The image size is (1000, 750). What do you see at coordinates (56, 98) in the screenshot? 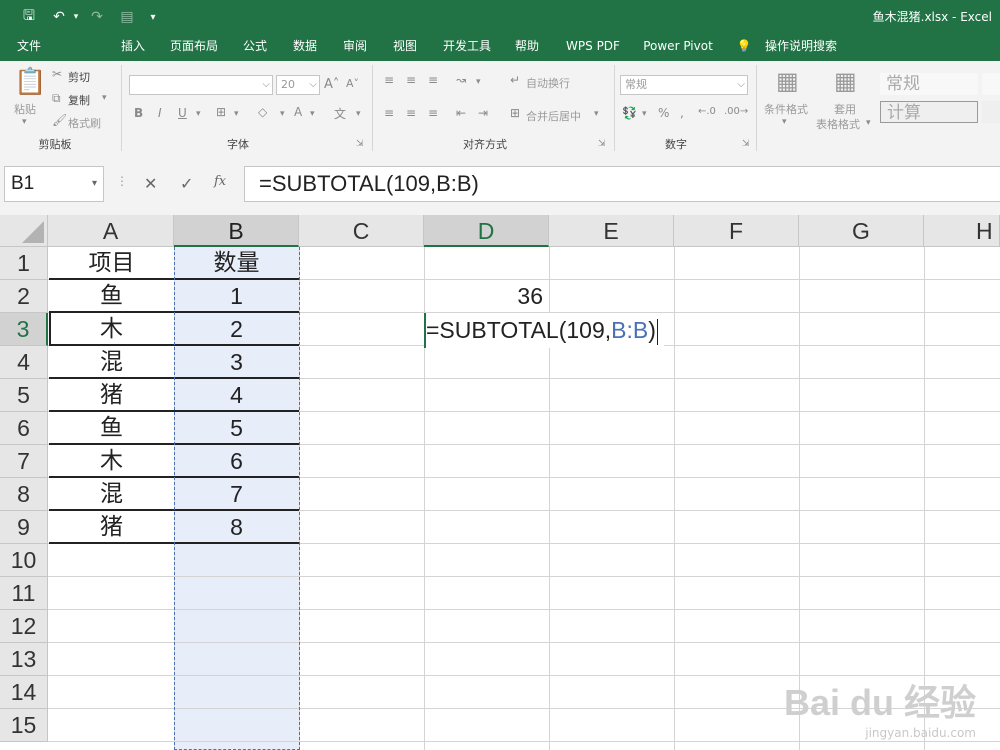
I see `copy-icon: ⧉` at bounding box center [56, 98].